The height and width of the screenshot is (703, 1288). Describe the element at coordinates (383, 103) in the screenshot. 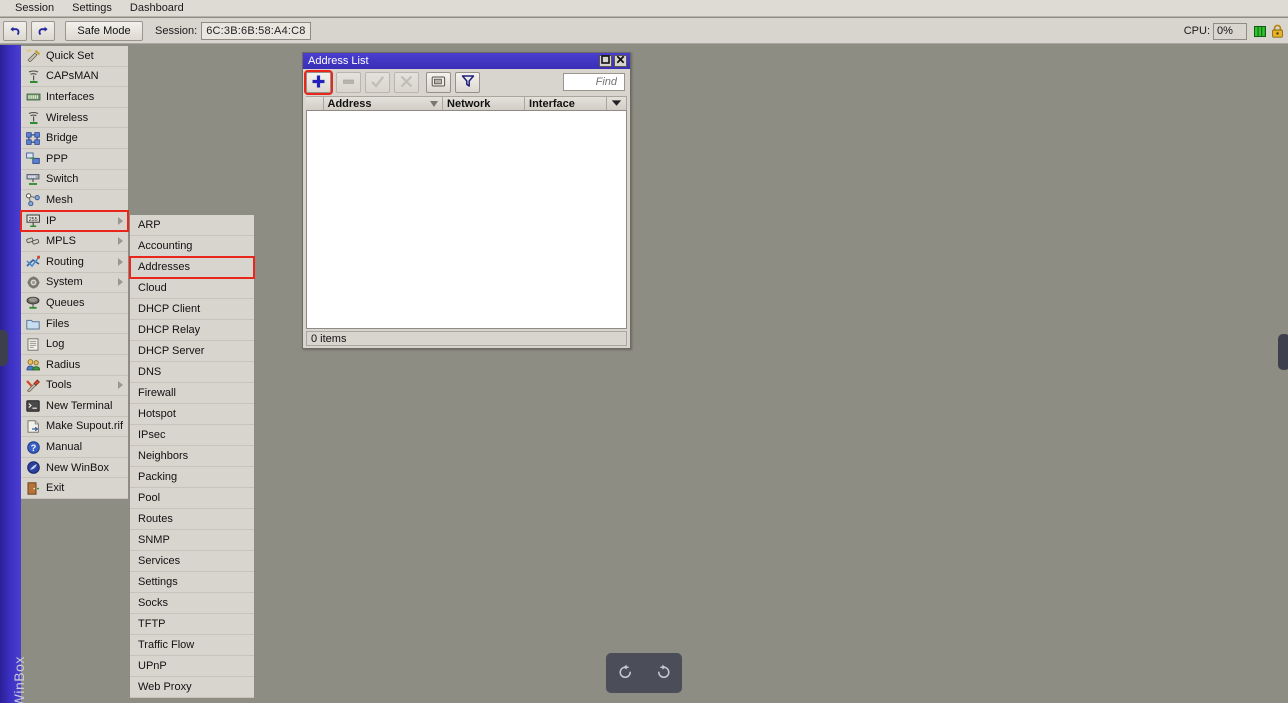

I see `column-header-address: Address` at that location.